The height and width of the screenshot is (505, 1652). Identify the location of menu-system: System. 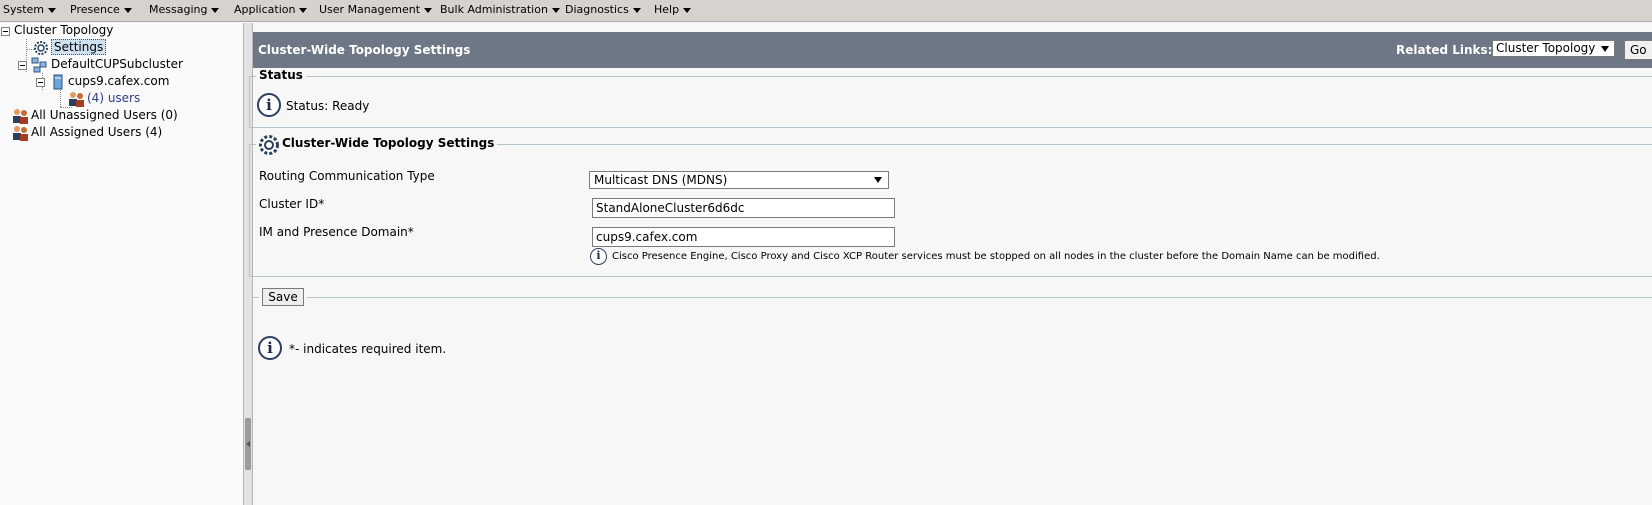
(30, 9).